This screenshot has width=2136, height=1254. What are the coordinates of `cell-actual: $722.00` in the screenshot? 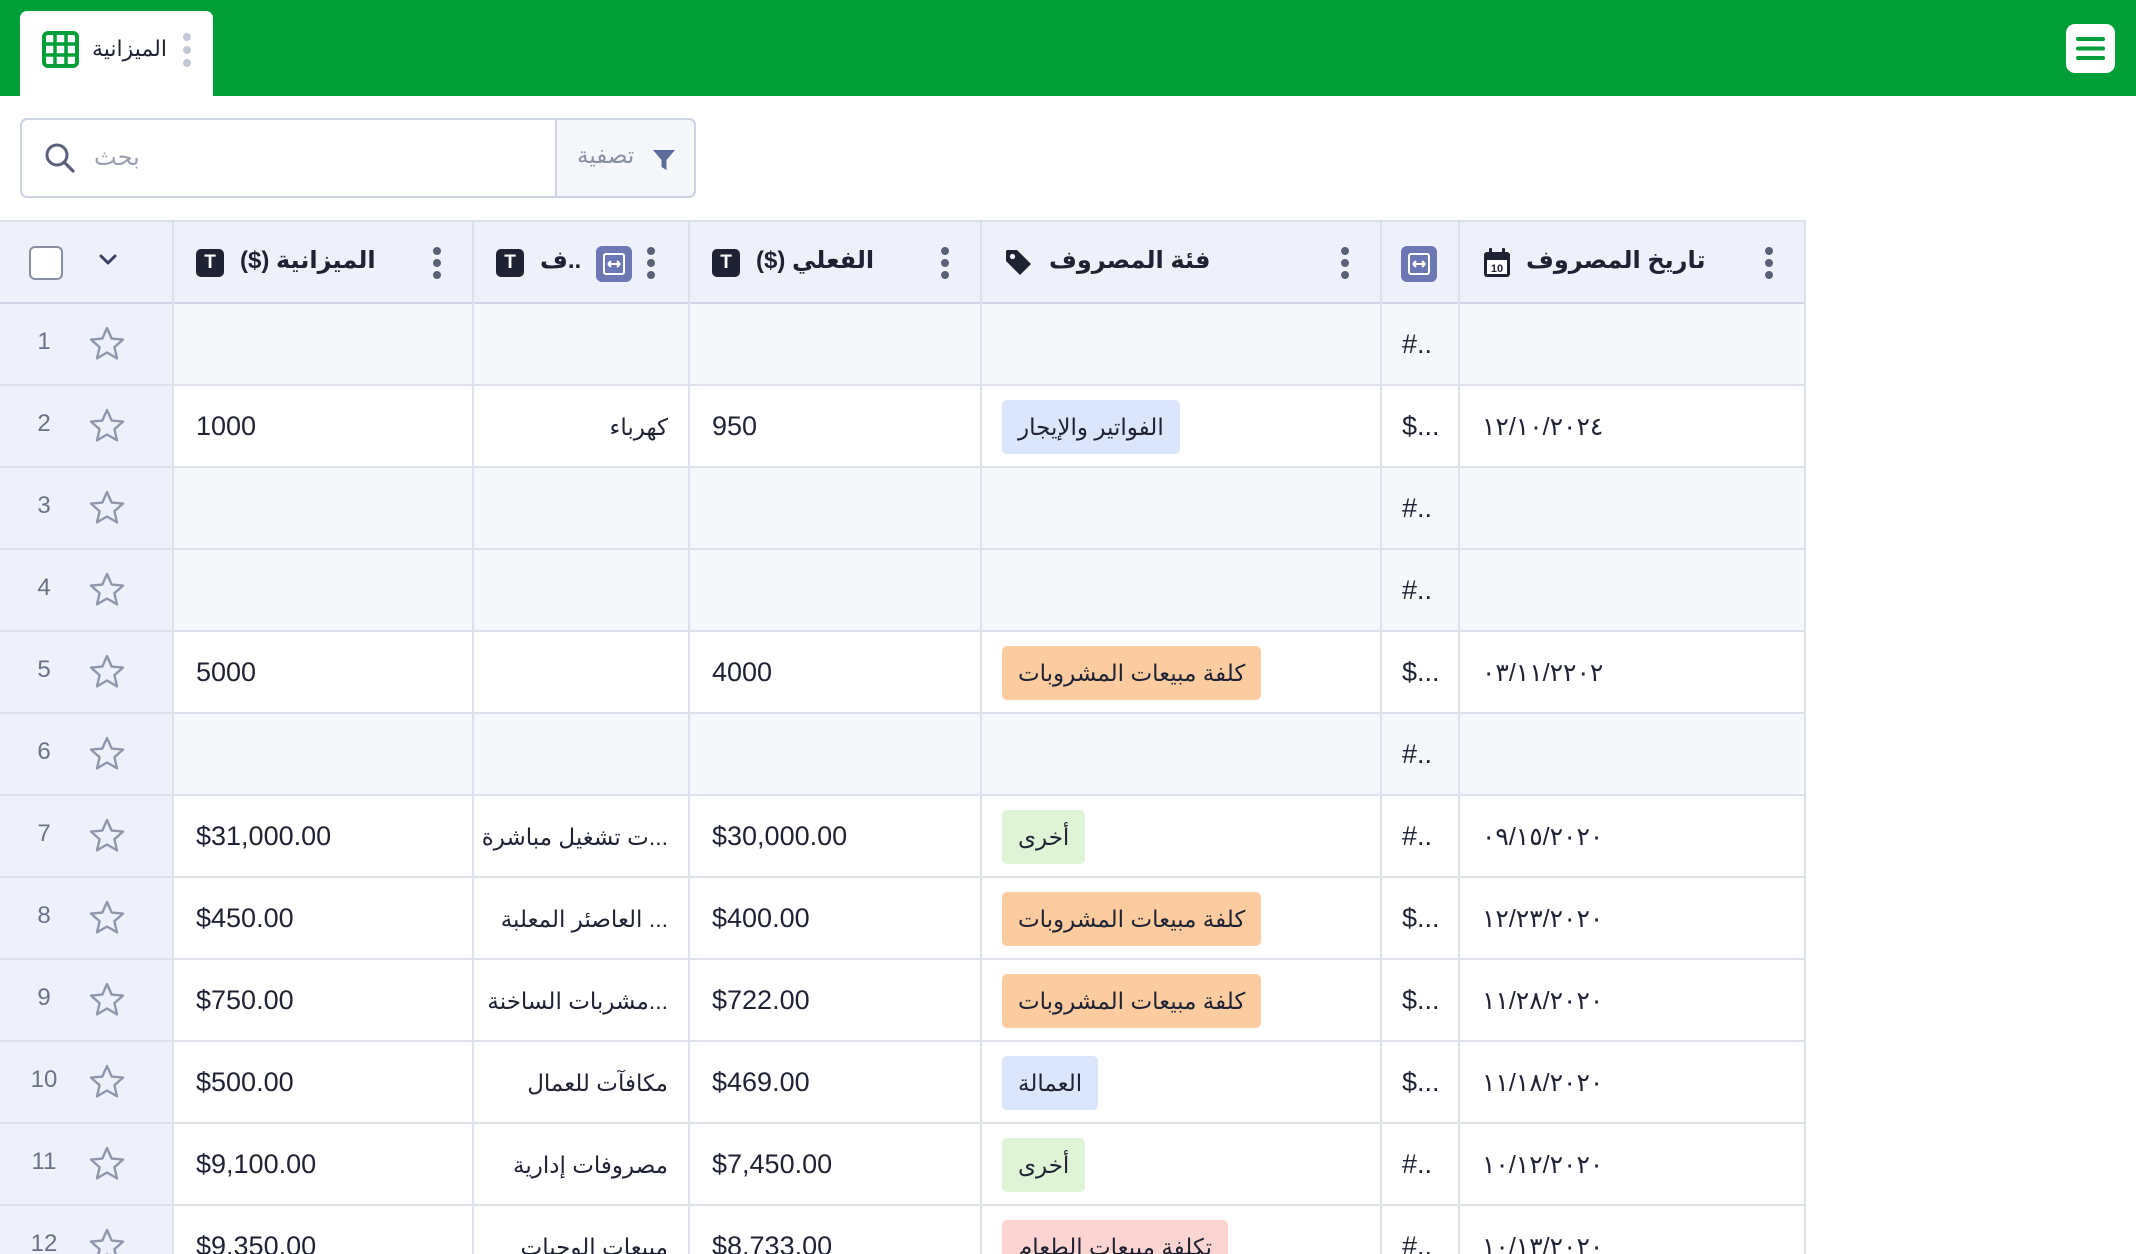 It's located at (835, 1001).